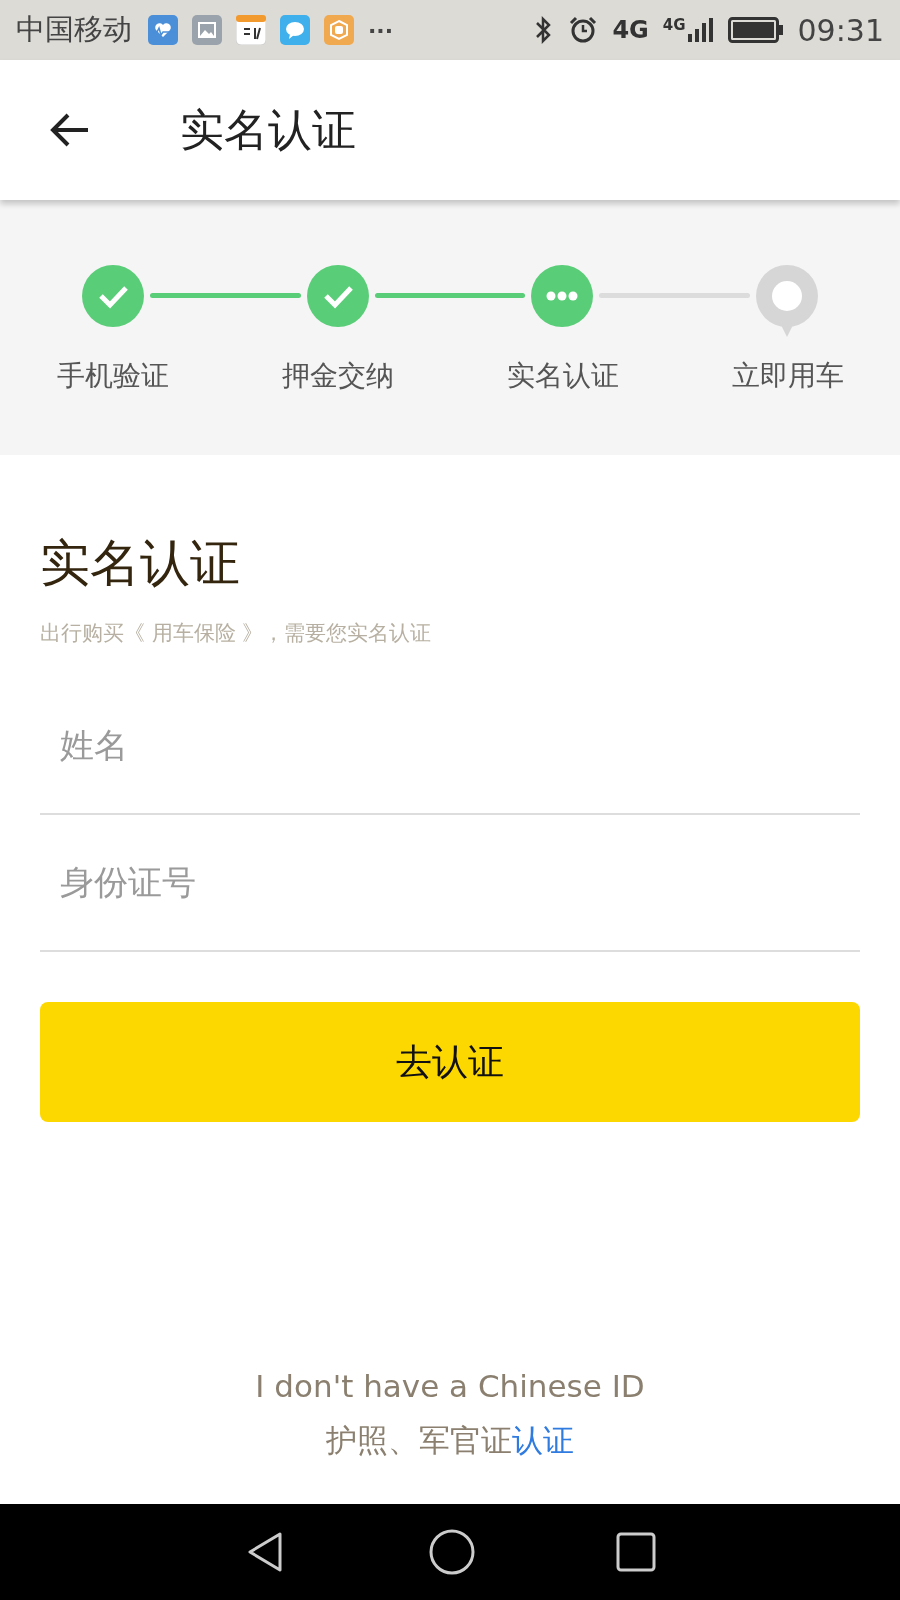 This screenshot has width=900, height=1600. What do you see at coordinates (339, 30) in the screenshot?
I see `hand-app-icon` at bounding box center [339, 30].